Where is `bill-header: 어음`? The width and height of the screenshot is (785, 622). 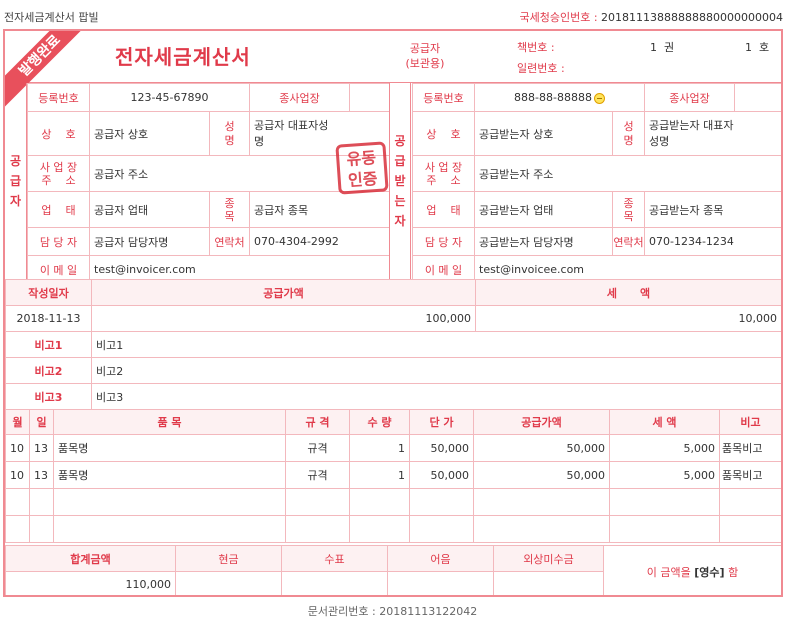 bill-header: 어음 is located at coordinates (440, 558).